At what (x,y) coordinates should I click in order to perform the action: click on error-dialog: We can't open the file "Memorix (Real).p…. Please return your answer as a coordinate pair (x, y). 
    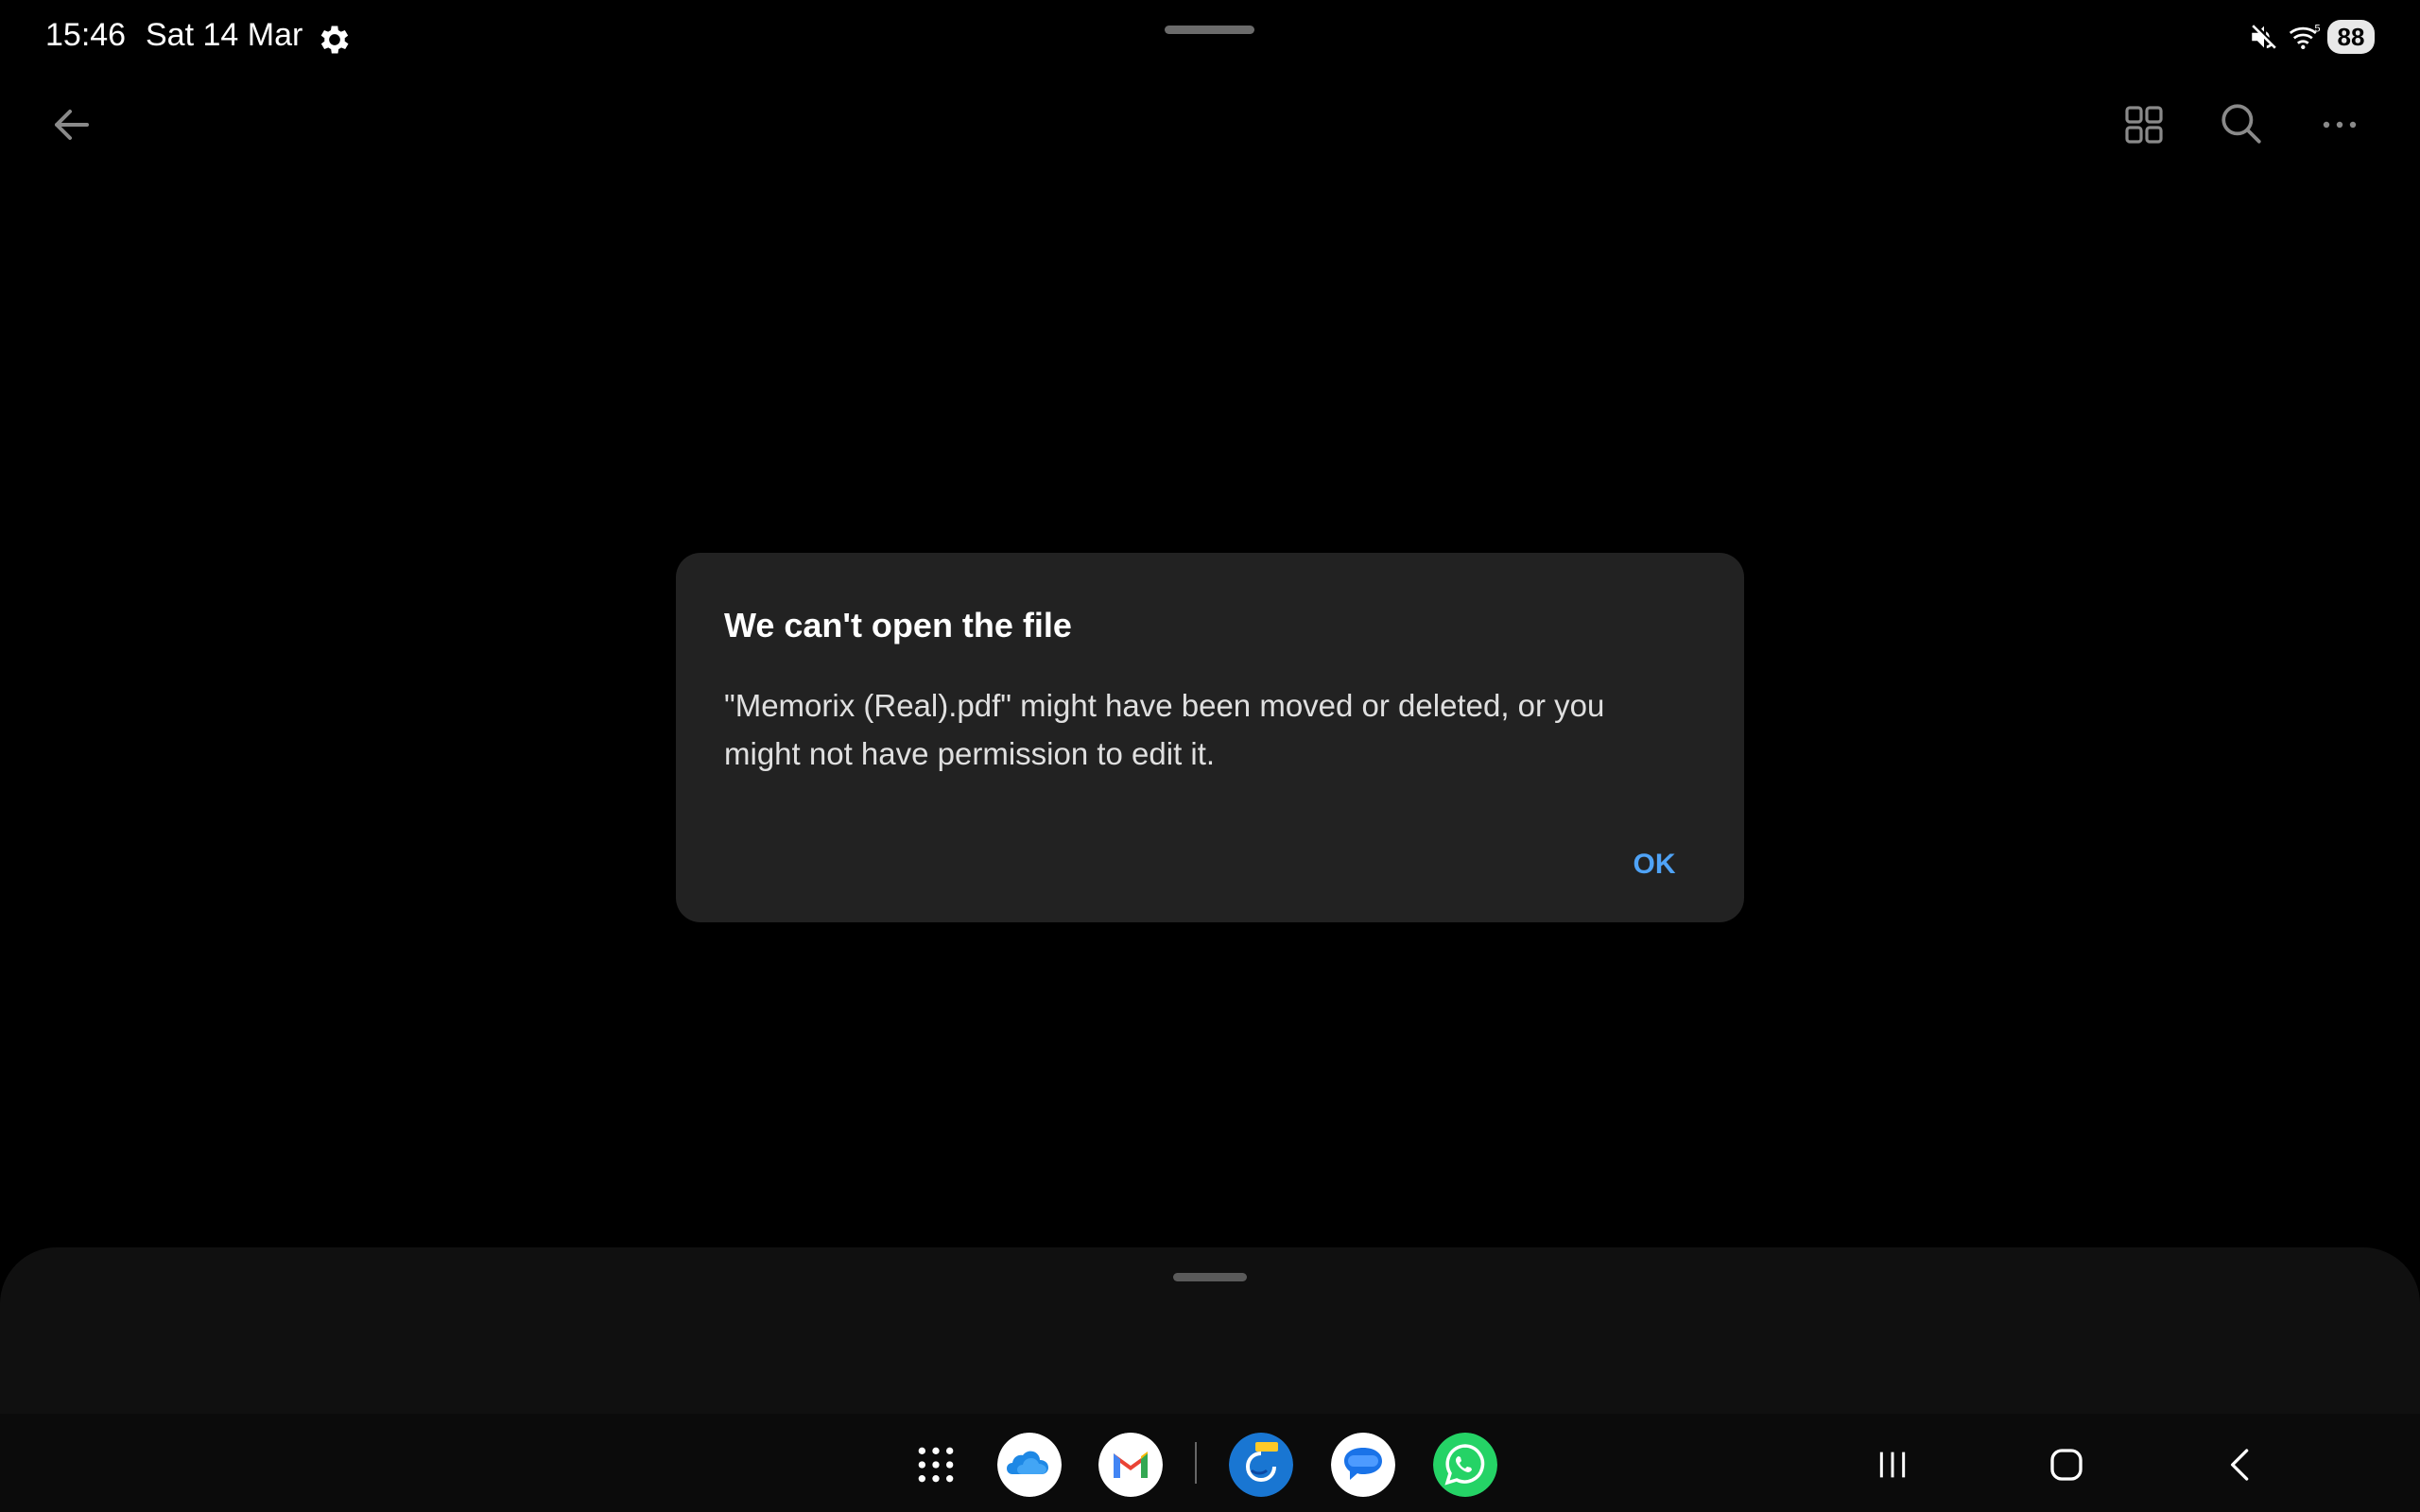
    Looking at the image, I should click on (1210, 737).